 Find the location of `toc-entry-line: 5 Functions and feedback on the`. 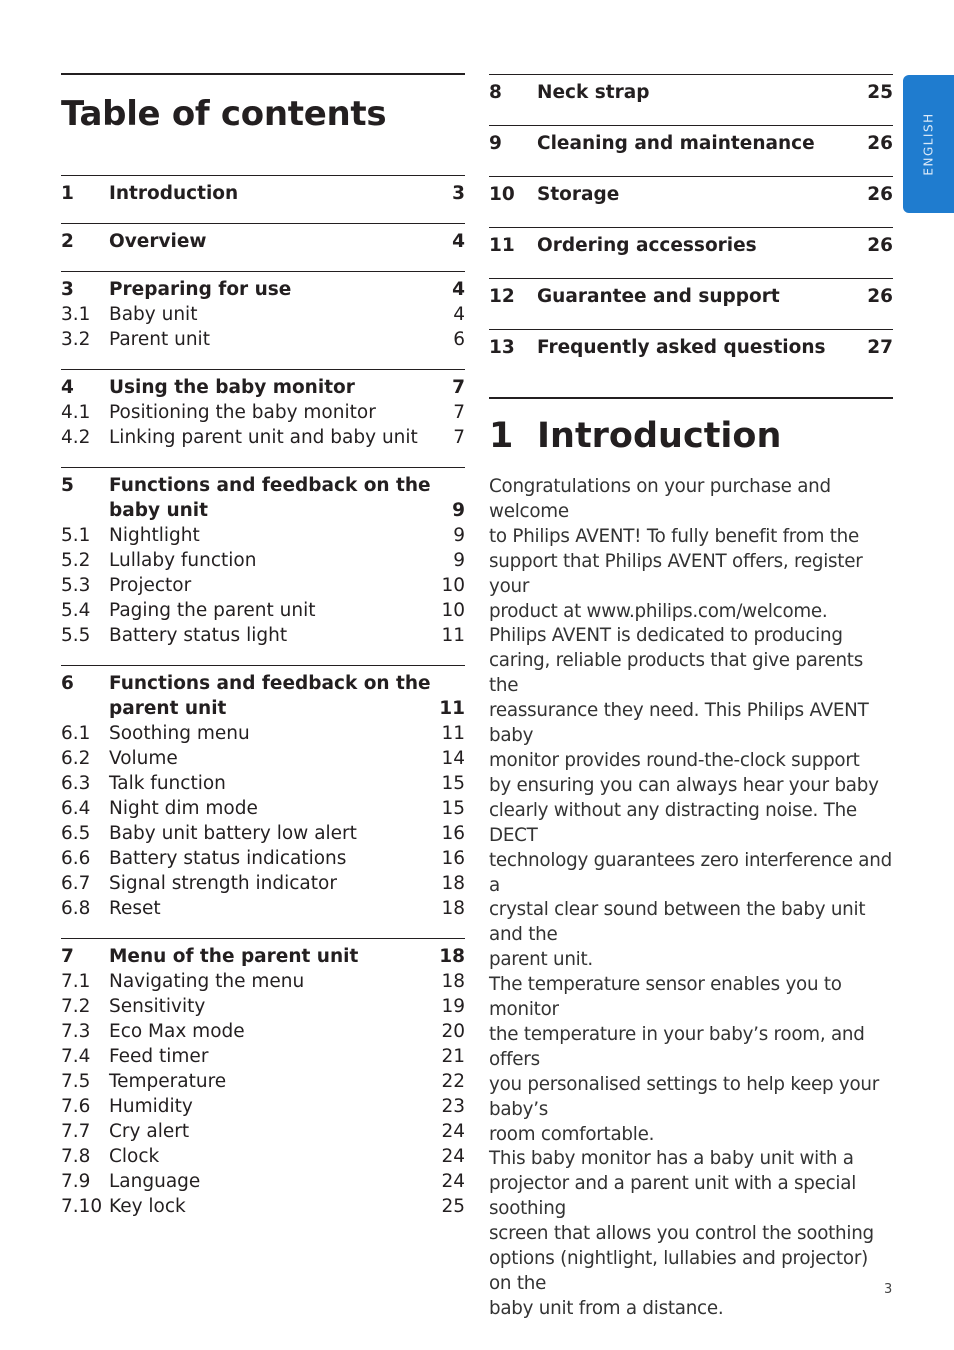

toc-entry-line: 5 Functions and feedback on the is located at coordinates (263, 485).